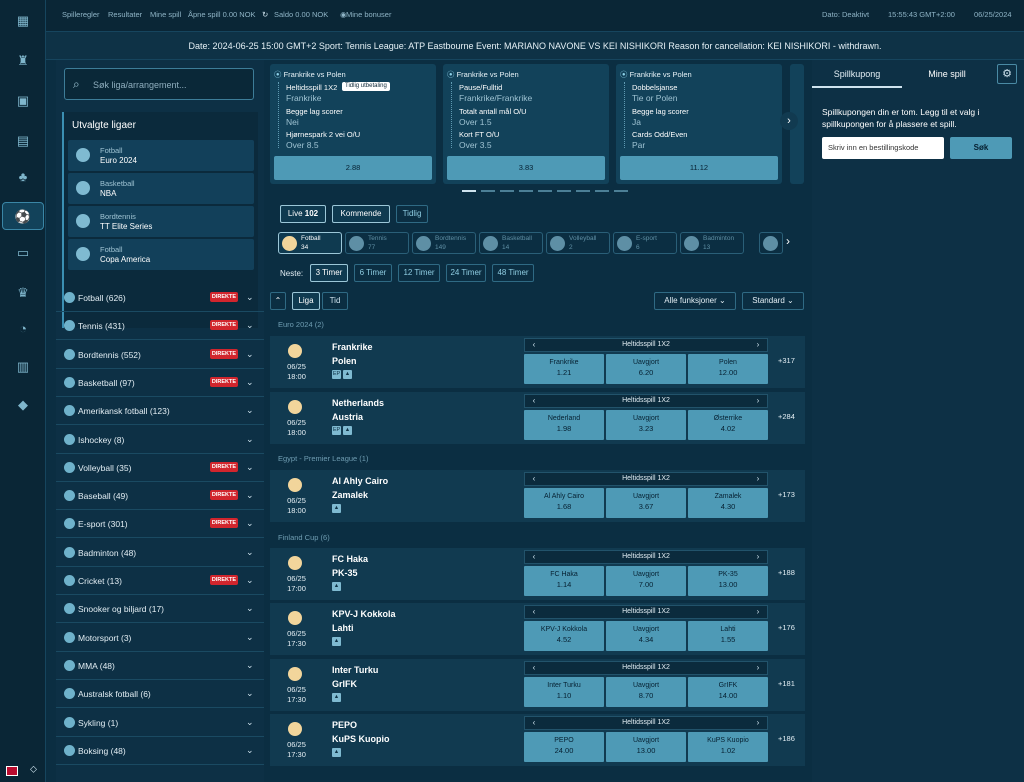 The width and height of the screenshot is (1024, 782). What do you see at coordinates (160, 298) in the screenshot?
I see `sidebar-sport-item: Fotball (626) DIREKTE ⌄` at bounding box center [160, 298].